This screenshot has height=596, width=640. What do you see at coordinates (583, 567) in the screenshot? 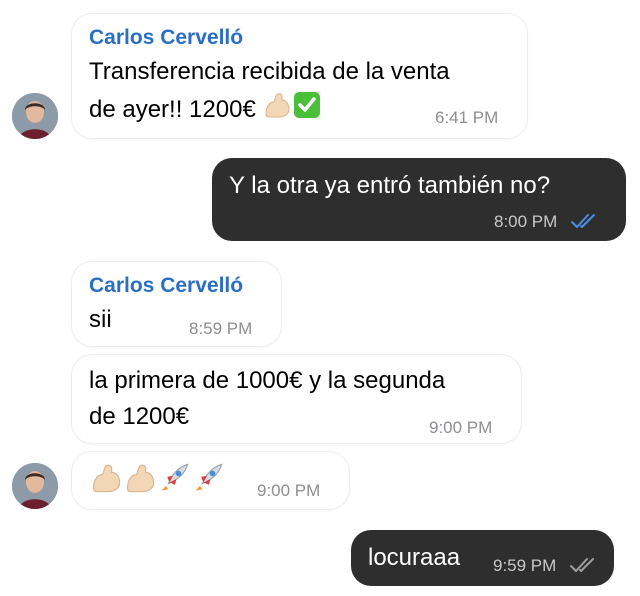
I see `delivered-check-icon` at bounding box center [583, 567].